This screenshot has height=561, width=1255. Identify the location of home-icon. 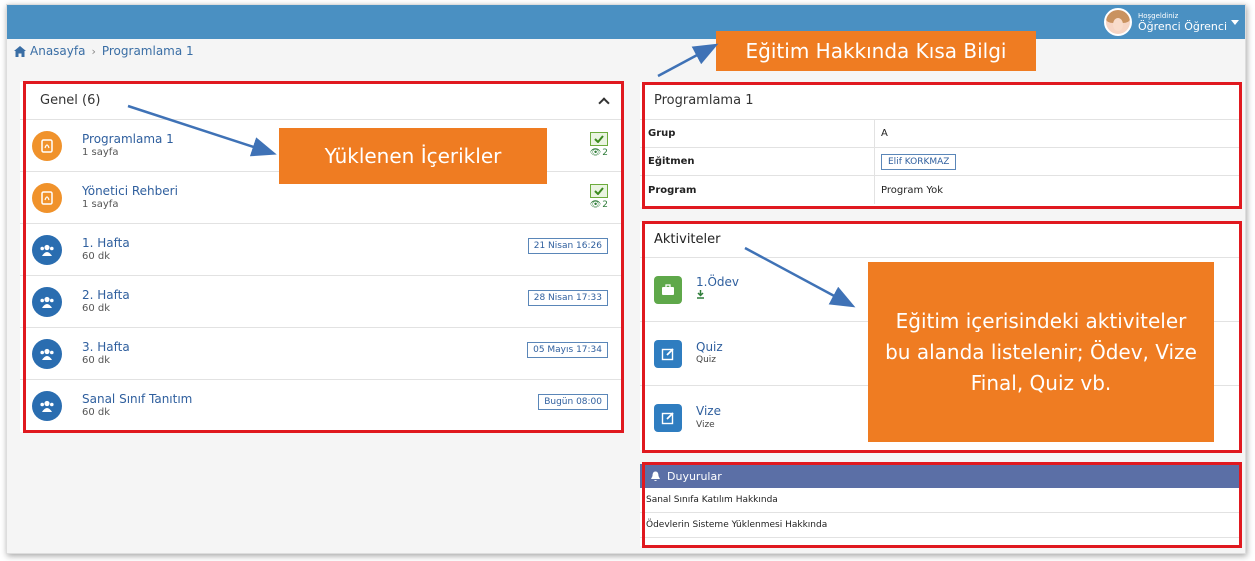
(20, 51).